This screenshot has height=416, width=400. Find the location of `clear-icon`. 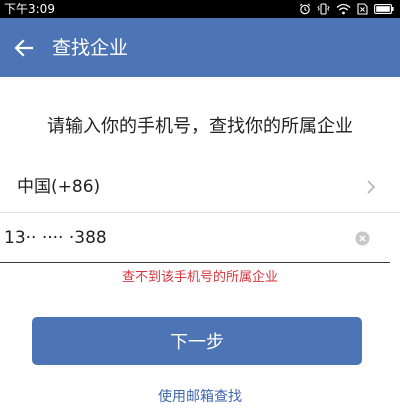

clear-icon is located at coordinates (362, 238).